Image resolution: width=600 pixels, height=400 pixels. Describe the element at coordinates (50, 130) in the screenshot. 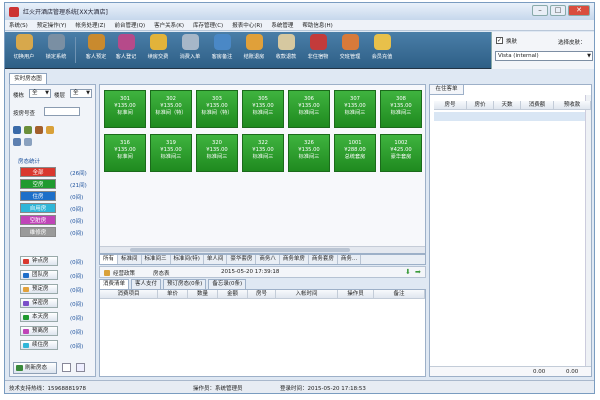

I see `star-icon` at that location.